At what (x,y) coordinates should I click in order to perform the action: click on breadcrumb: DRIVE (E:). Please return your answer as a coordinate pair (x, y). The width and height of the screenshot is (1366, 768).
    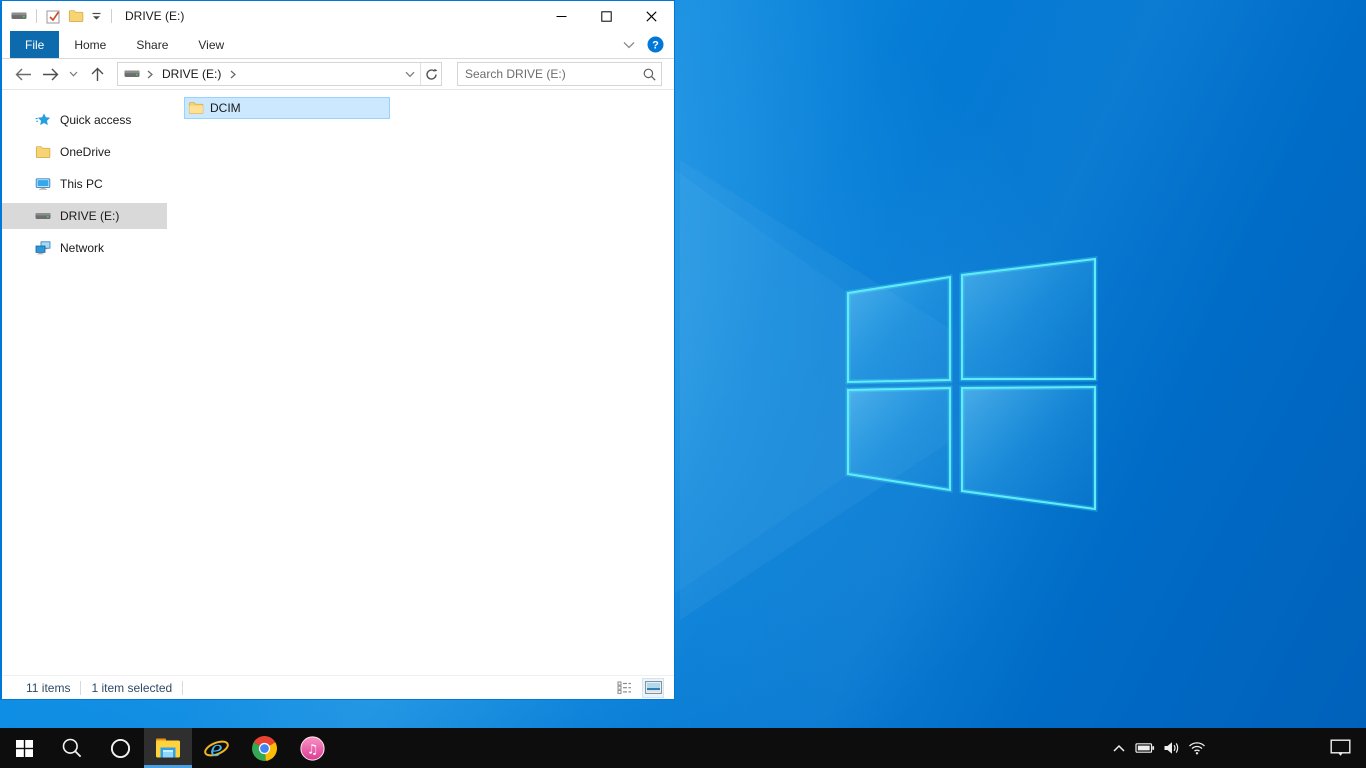
    Looking at the image, I should click on (180, 74).